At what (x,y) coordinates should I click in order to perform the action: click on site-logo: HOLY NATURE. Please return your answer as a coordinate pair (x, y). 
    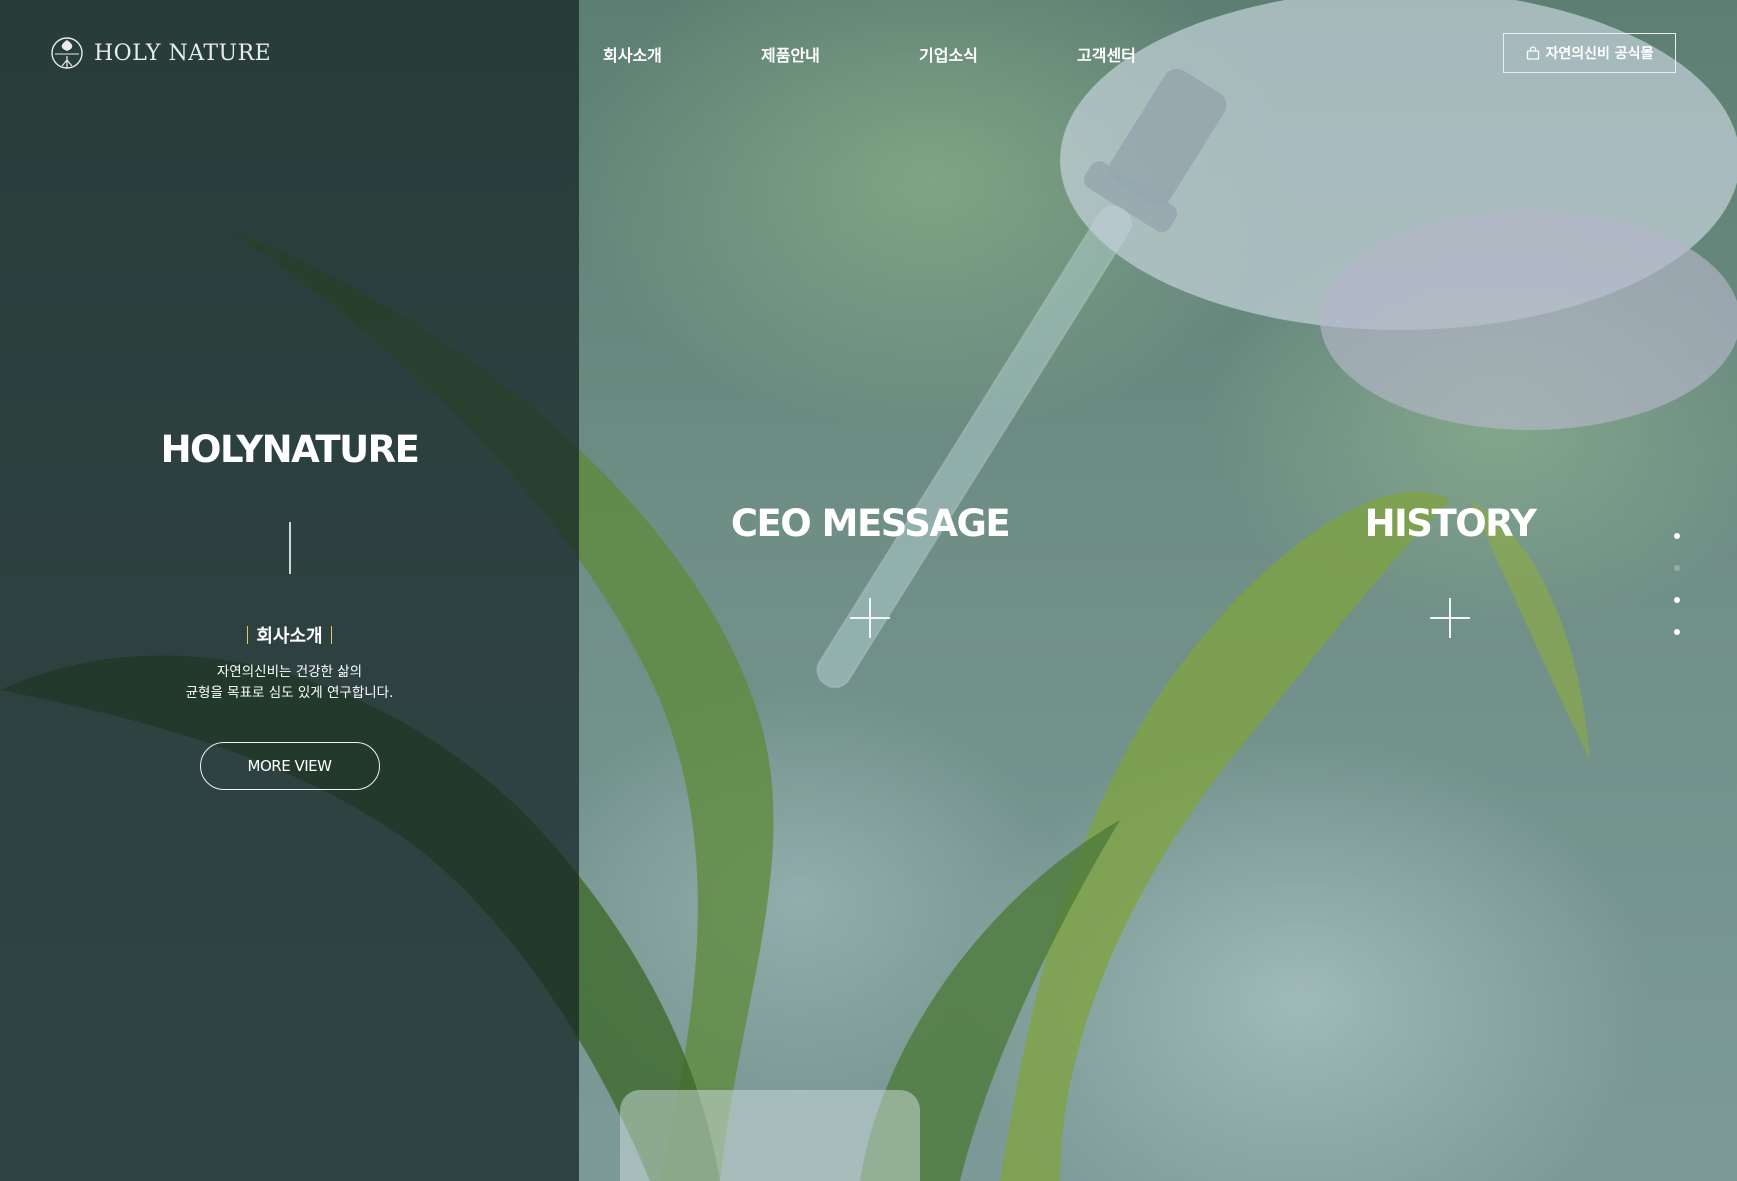
    Looking at the image, I should click on (160, 53).